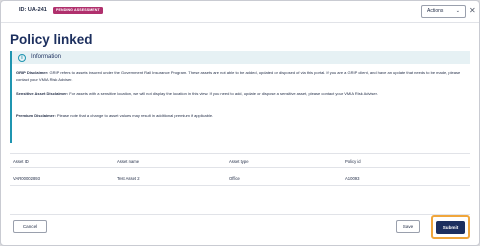 Image resolution: width=480 pixels, height=246 pixels. What do you see at coordinates (240, 227) in the screenshot?
I see `modal-footer: Cancel Save Submit` at bounding box center [240, 227].